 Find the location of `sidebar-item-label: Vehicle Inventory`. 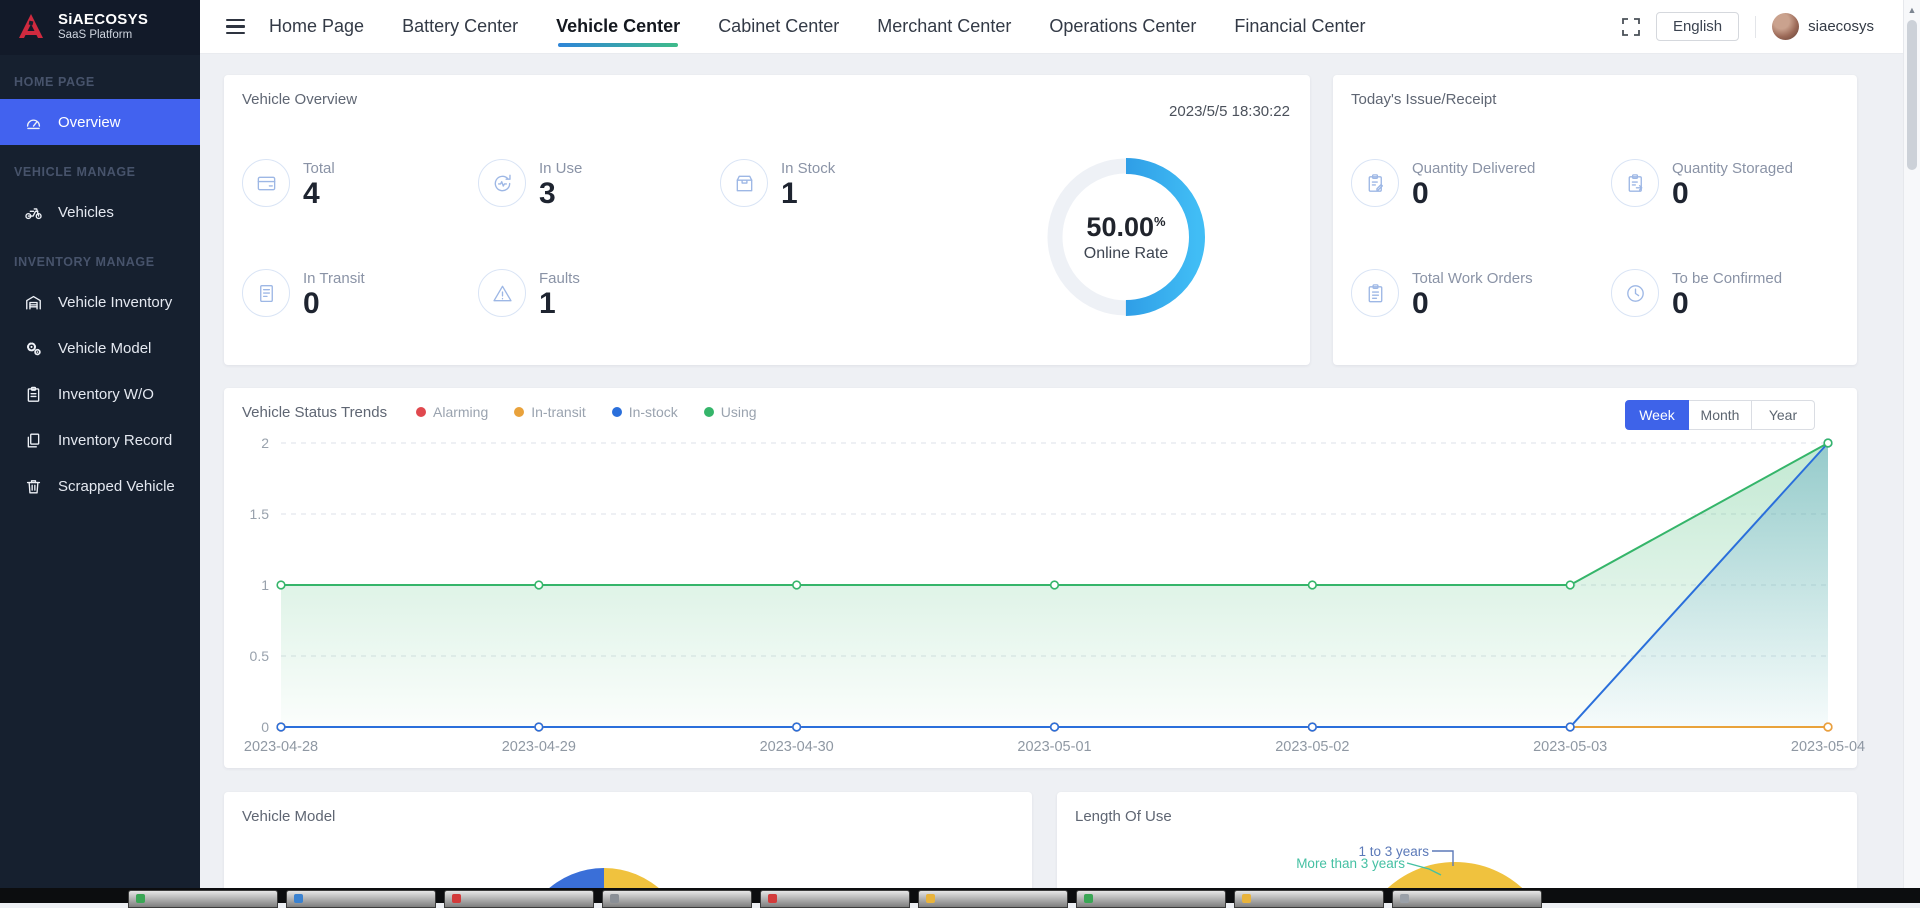

sidebar-item-label: Vehicle Inventory is located at coordinates (115, 302).